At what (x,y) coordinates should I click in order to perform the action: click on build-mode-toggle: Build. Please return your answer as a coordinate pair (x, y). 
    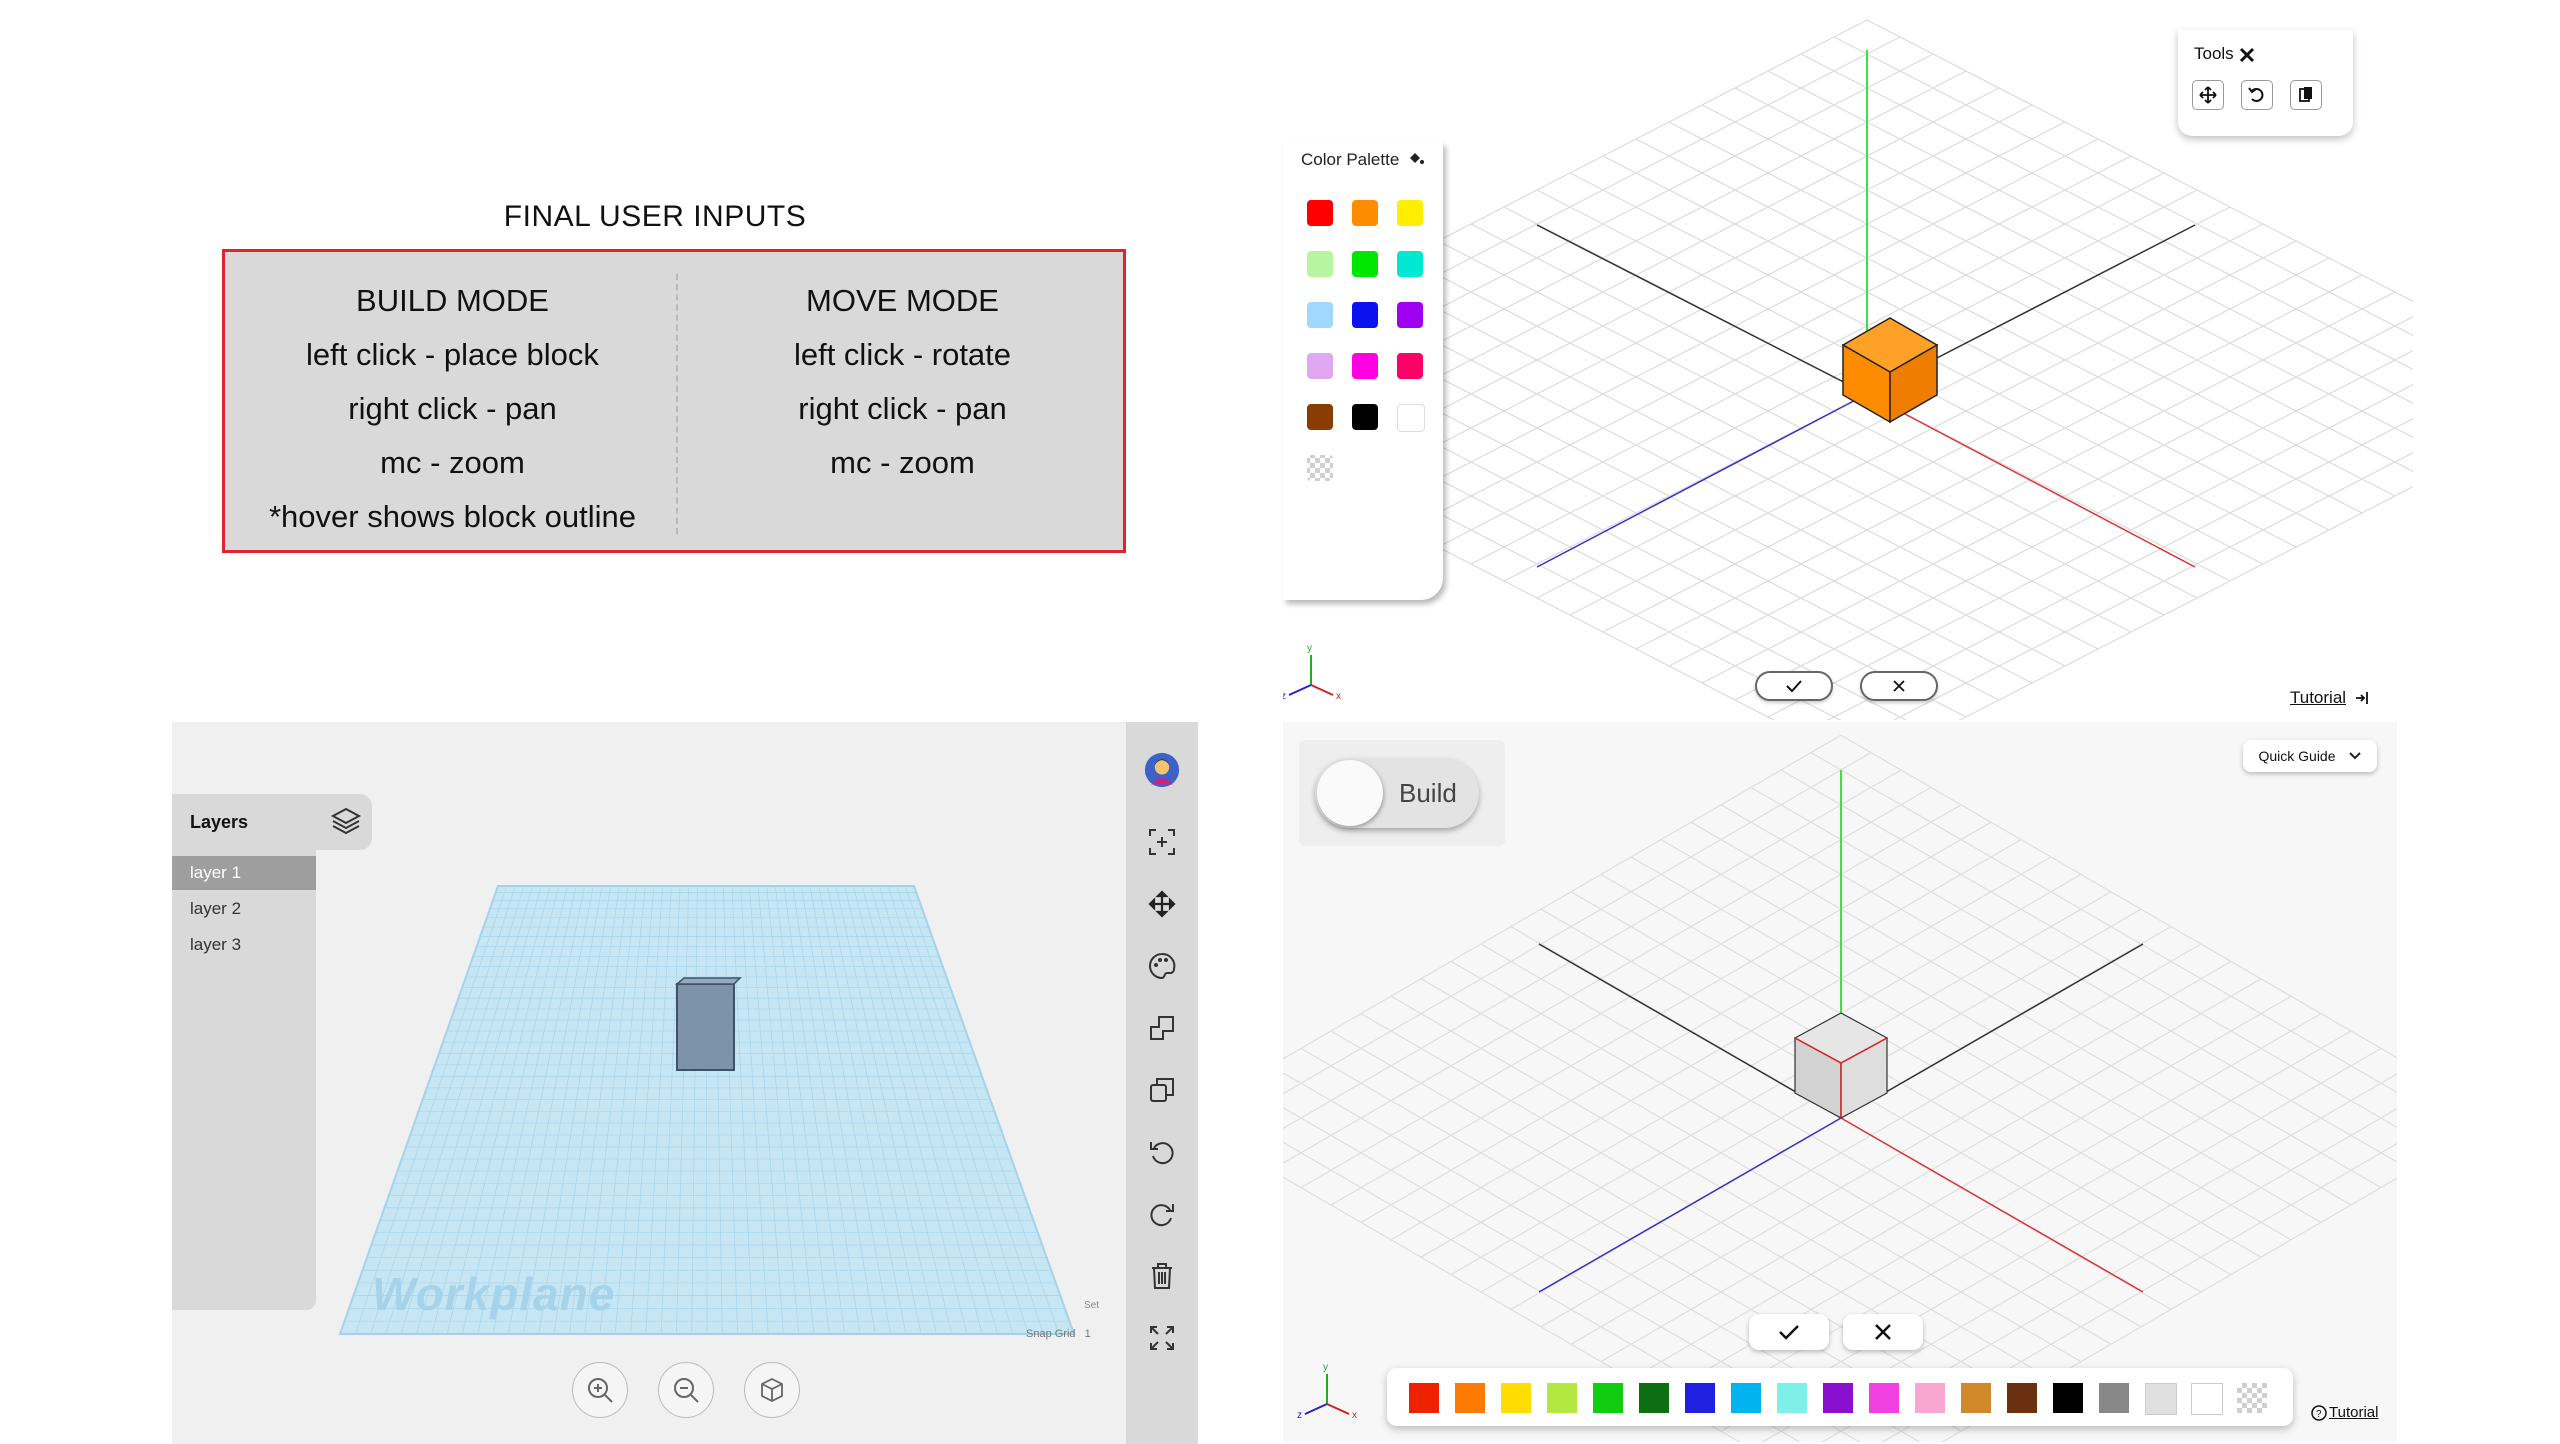
    Looking at the image, I should click on (1397, 793).